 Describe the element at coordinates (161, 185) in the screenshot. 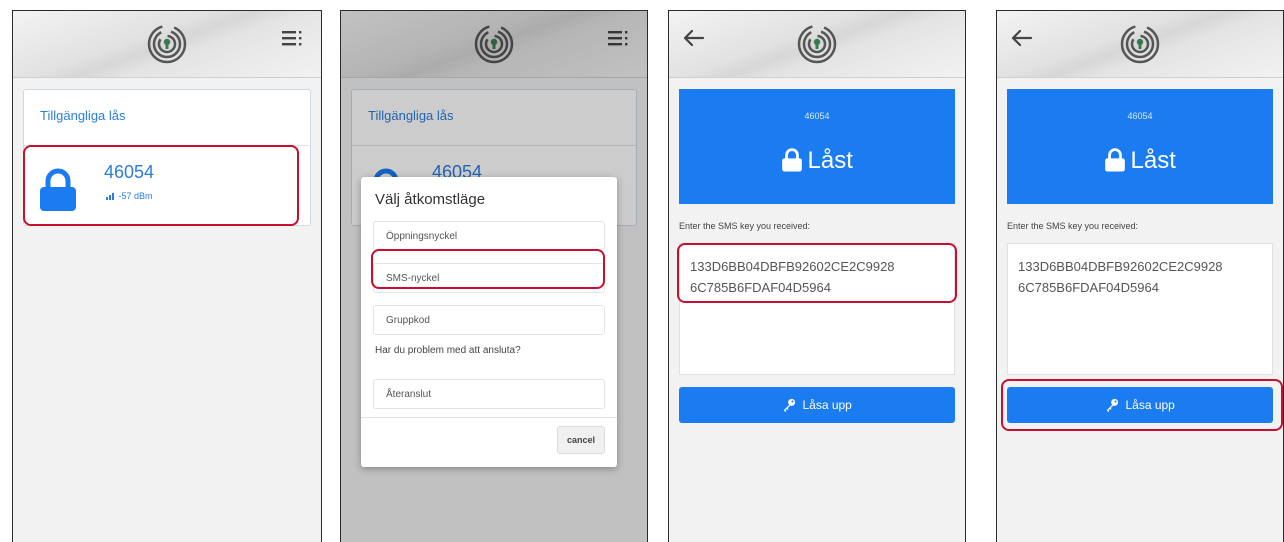

I see `highlight-lock-item` at that location.